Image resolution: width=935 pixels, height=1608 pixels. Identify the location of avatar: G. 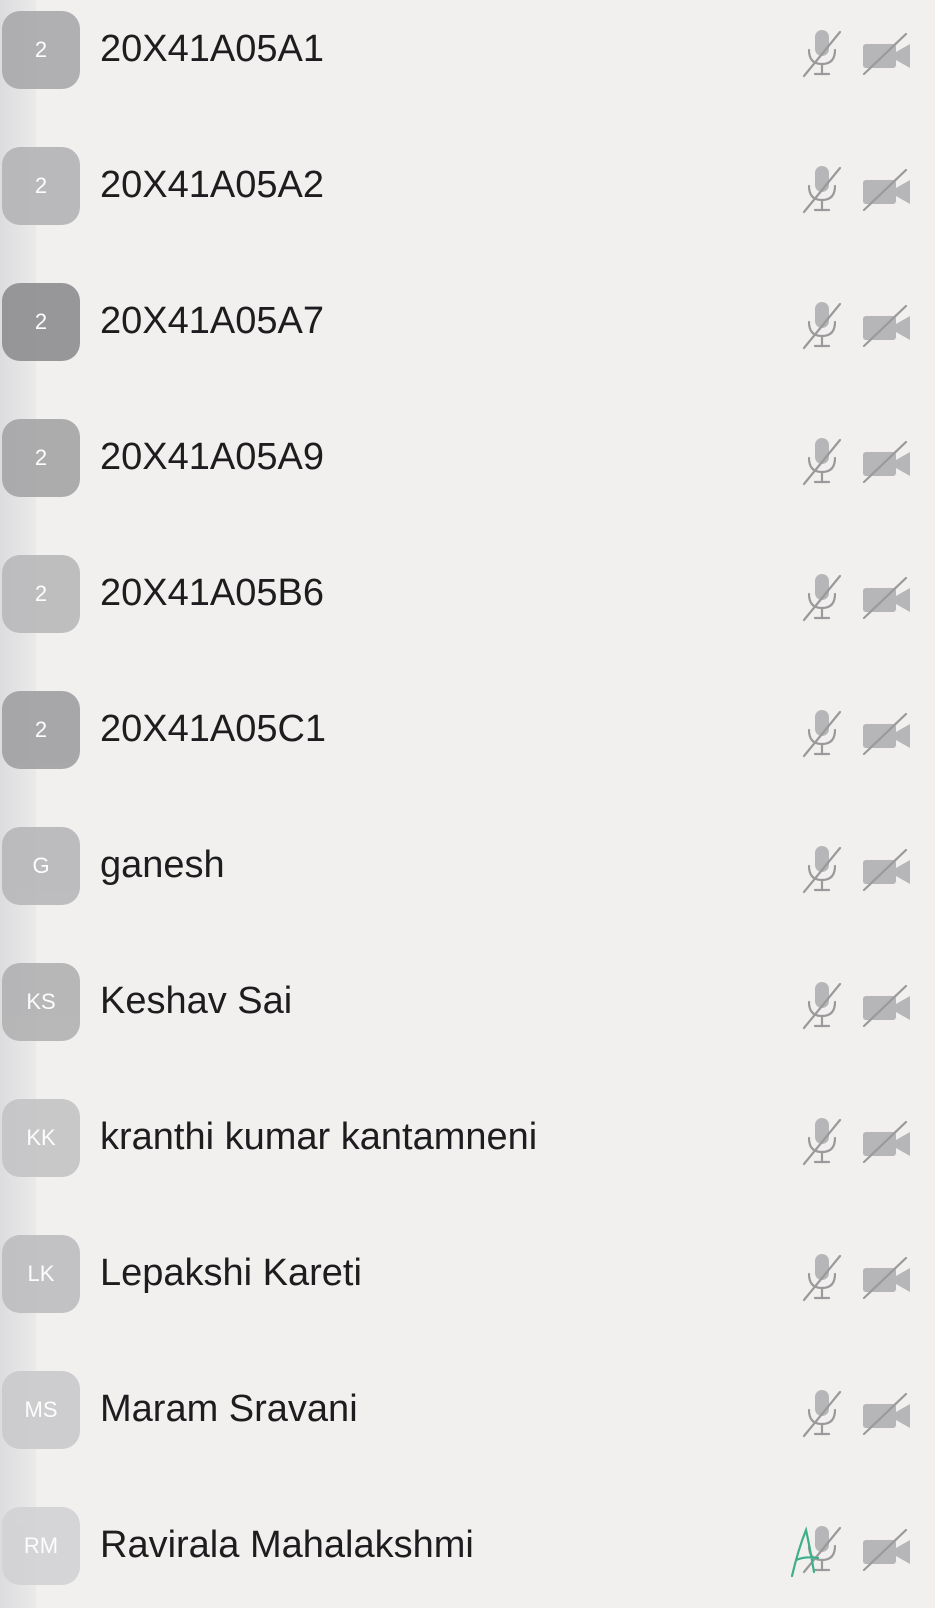
(41, 866).